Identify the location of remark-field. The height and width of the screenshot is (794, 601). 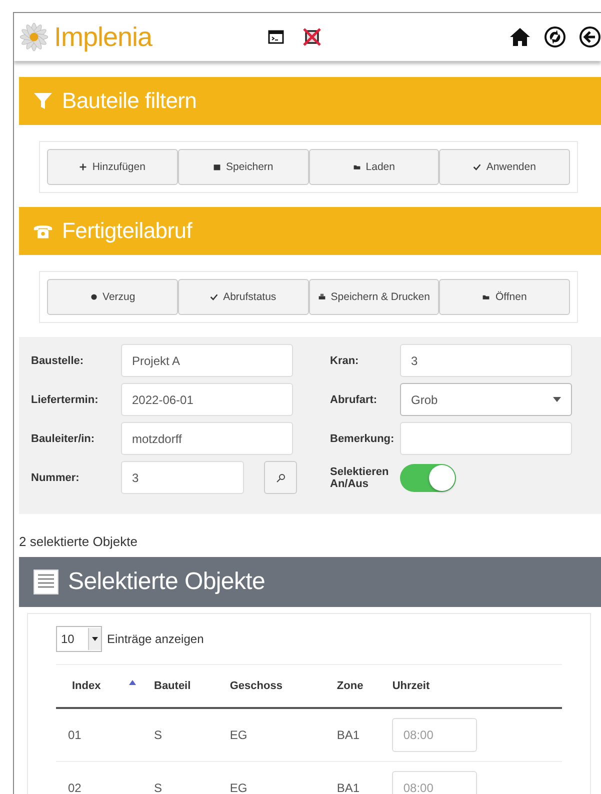
(486, 438).